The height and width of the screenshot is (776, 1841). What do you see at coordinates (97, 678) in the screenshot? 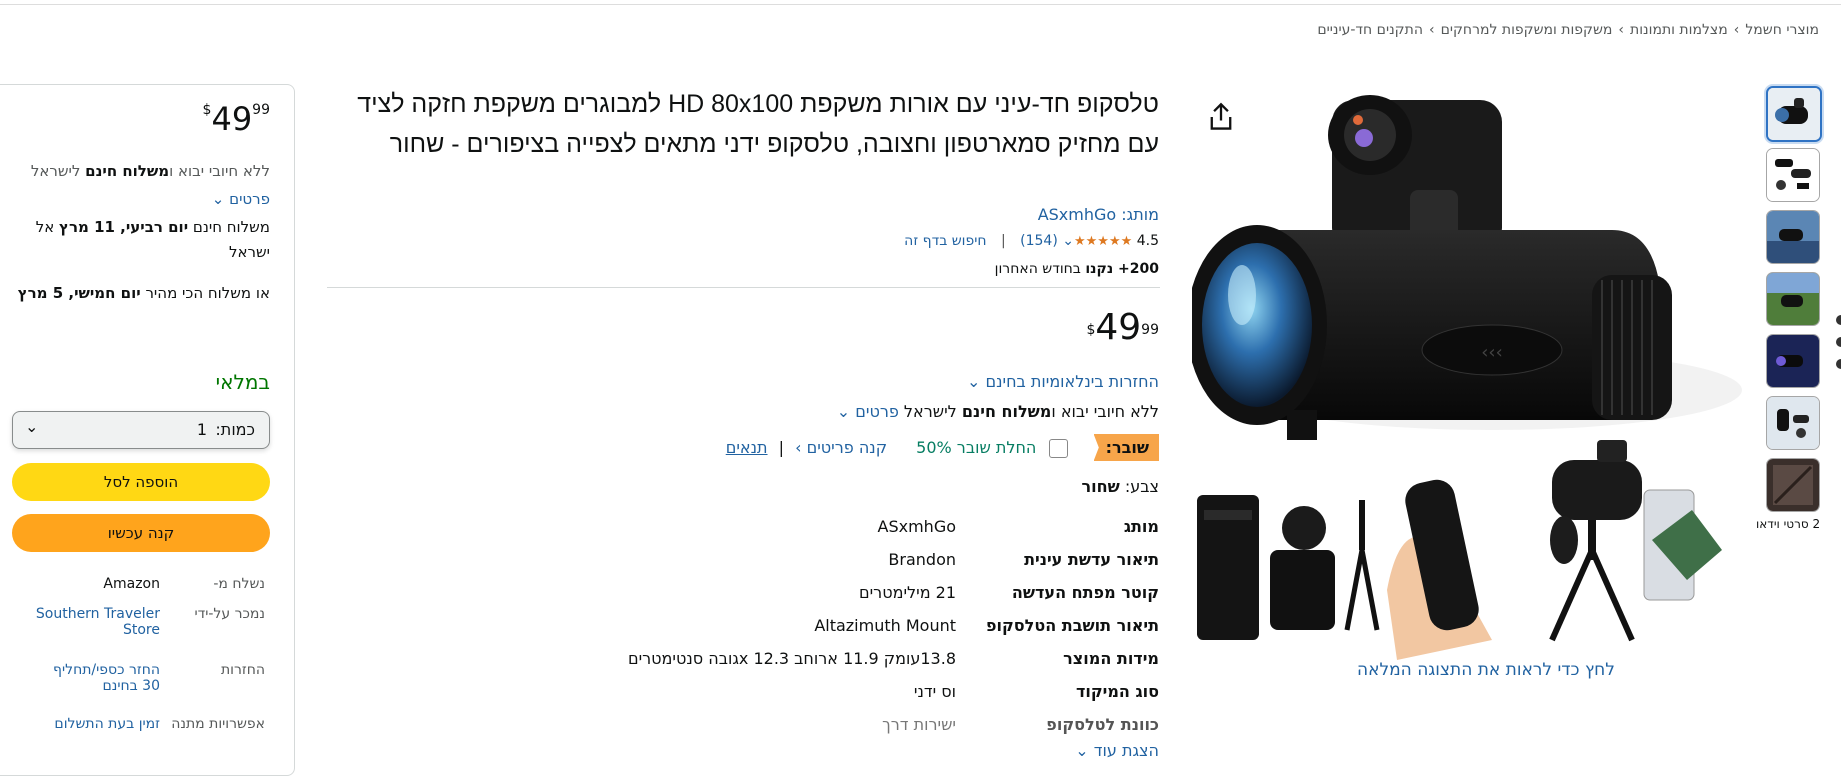
I see `returns-policy-link: החזר כספי/תחליף 30 בחינם` at bounding box center [97, 678].